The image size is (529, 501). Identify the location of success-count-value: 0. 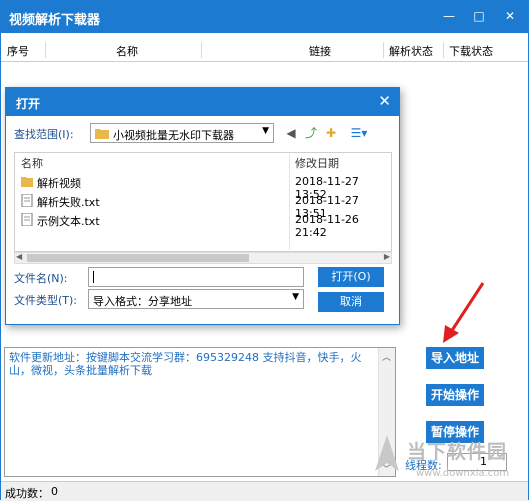
(54, 491).